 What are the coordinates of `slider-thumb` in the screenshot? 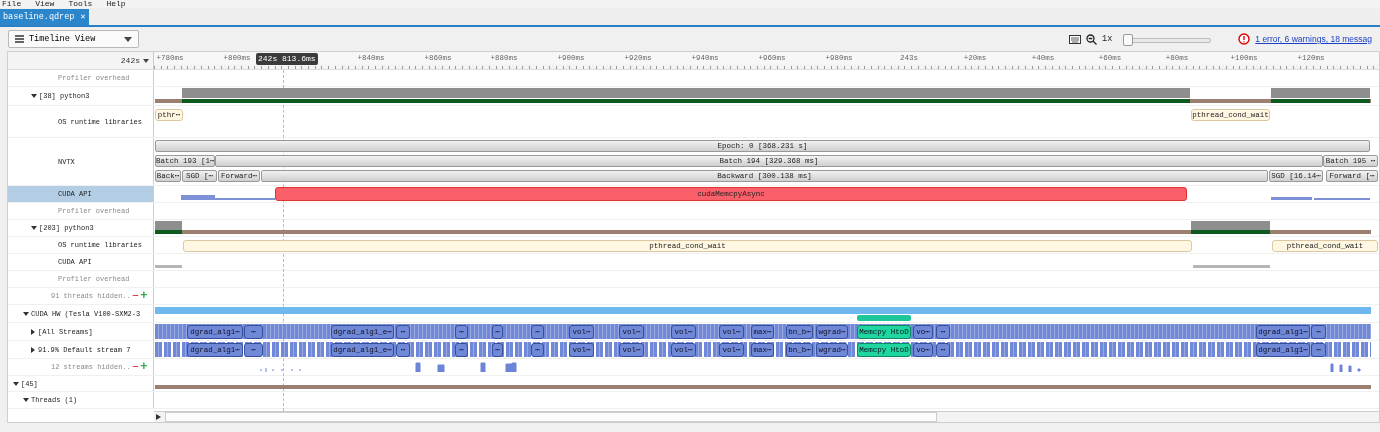 It's located at (1128, 40).